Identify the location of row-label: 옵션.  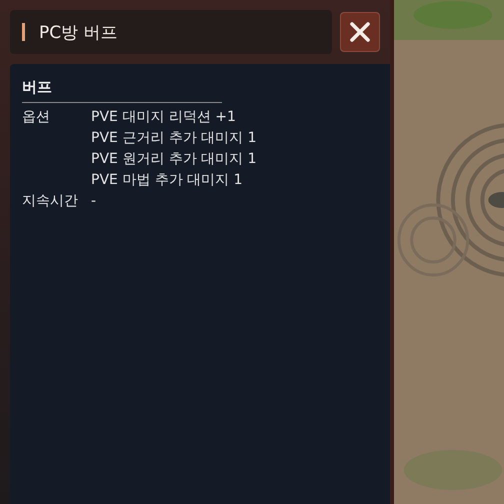
(36, 117).